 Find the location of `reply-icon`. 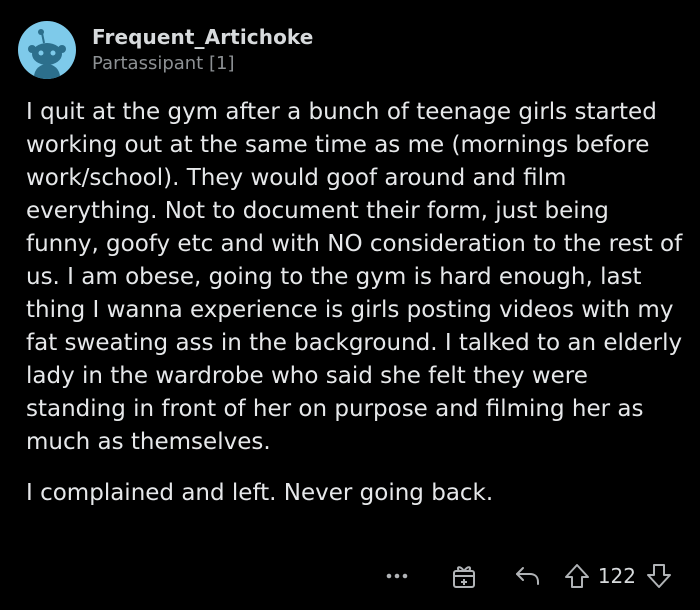

reply-icon is located at coordinates (528, 576).